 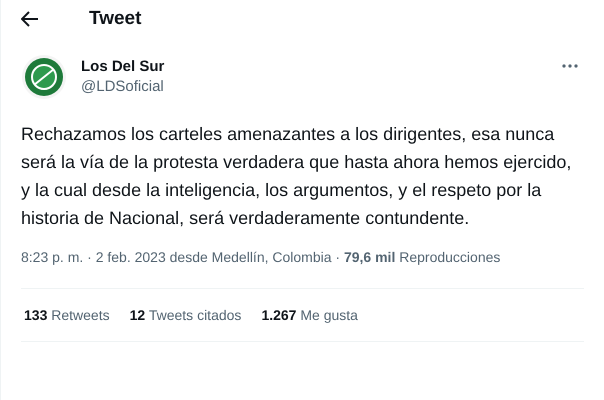 What do you see at coordinates (67, 315) in the screenshot?
I see `stat-link: 133 Retweets` at bounding box center [67, 315].